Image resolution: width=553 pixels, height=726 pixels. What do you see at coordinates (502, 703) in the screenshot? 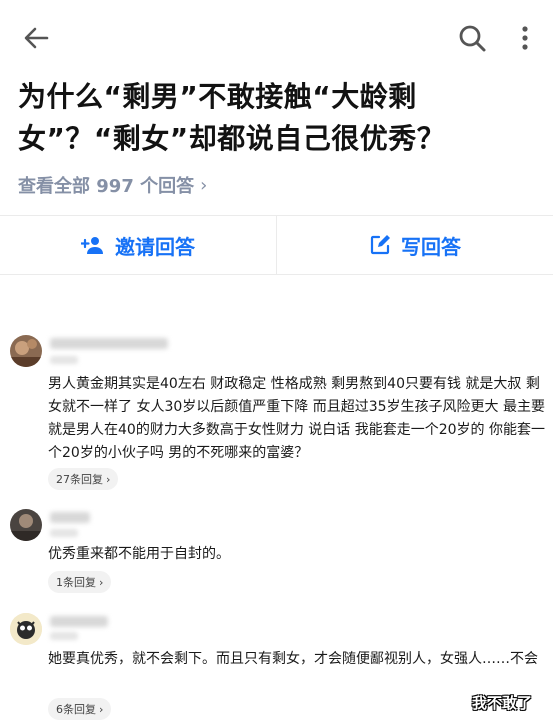
I see `watermark: 我不敢了` at bounding box center [502, 703].